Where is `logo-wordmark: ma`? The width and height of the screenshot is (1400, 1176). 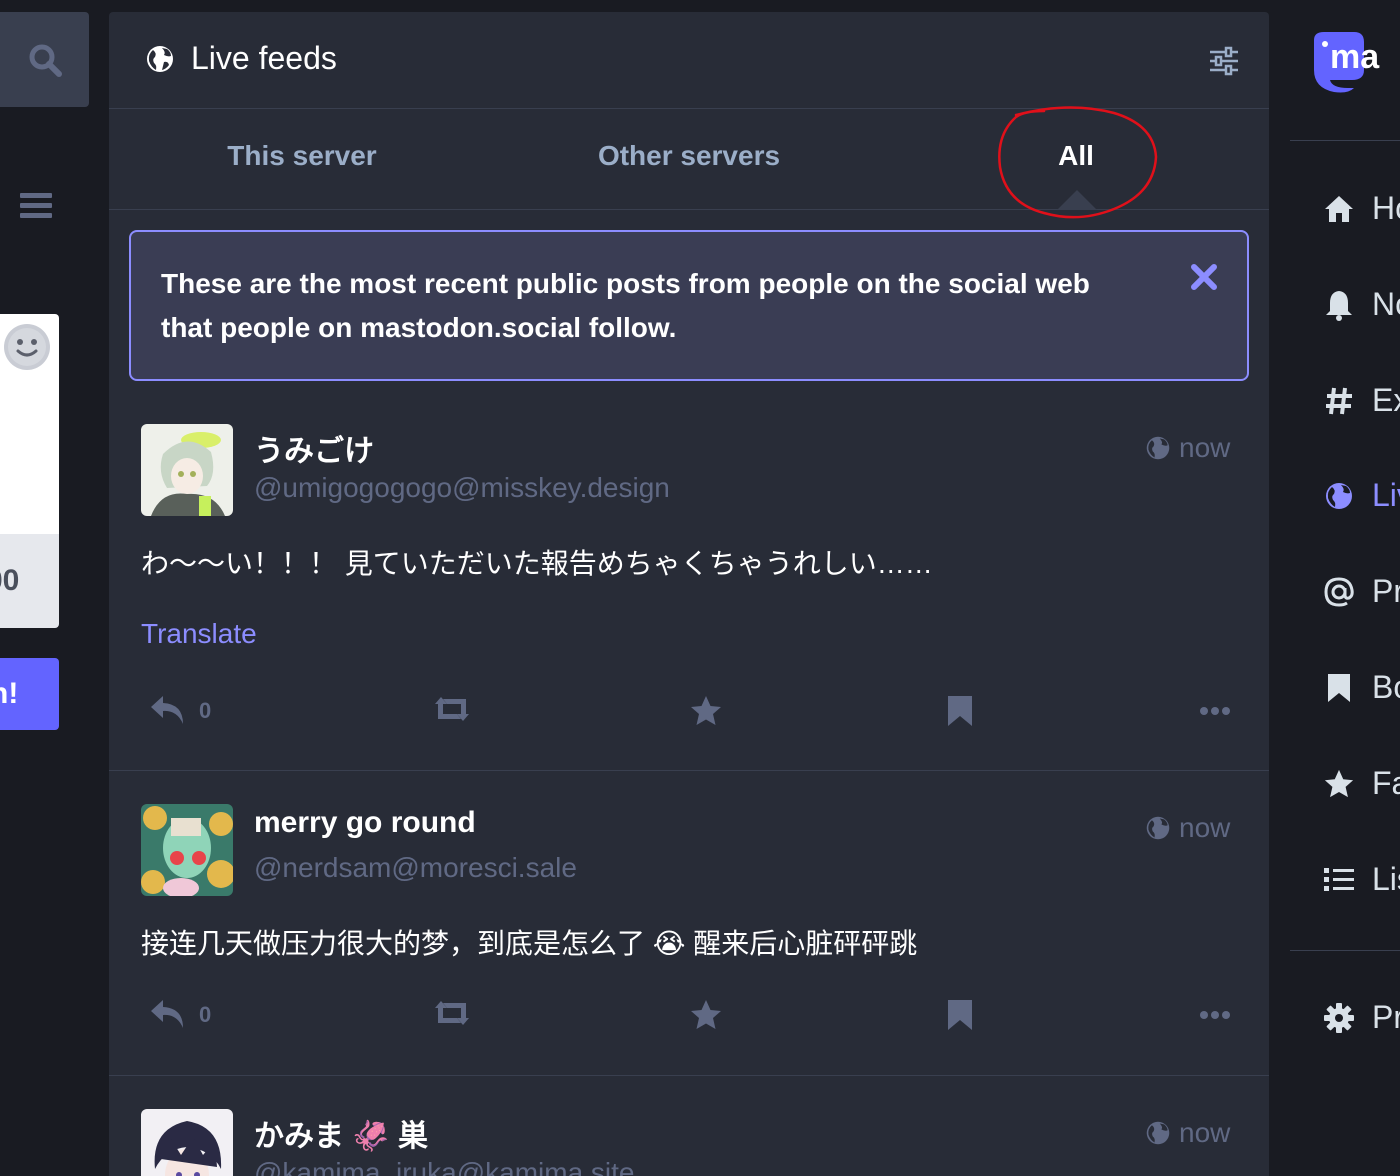 logo-wordmark: ma is located at coordinates (1355, 57).